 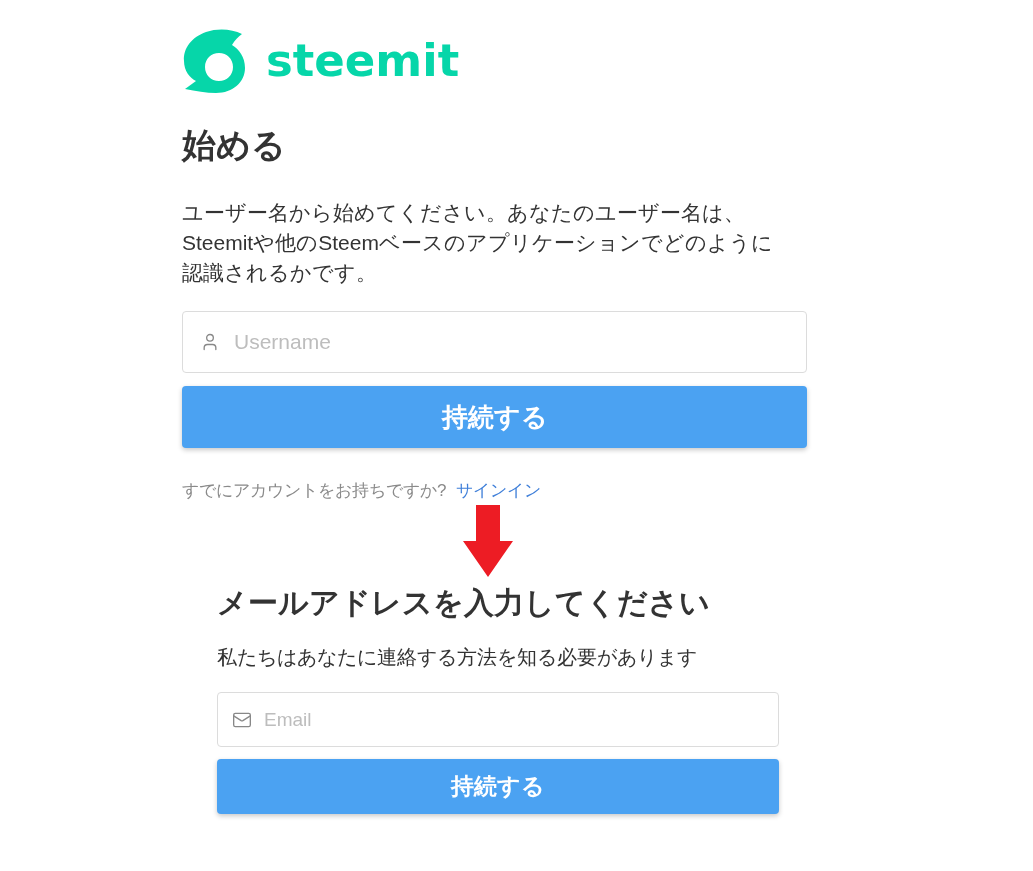 I want to click on email-step-title: メールアドレスを入力してください, so click(x=464, y=603).